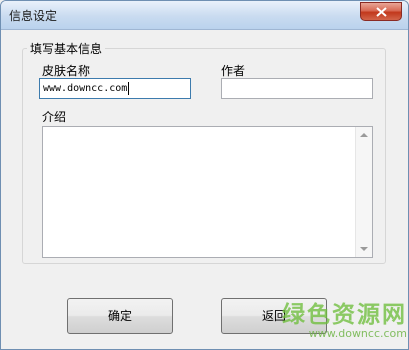 The height and width of the screenshot is (350, 409). I want to click on skin-name-field: www.downcc.com, so click(115, 88).